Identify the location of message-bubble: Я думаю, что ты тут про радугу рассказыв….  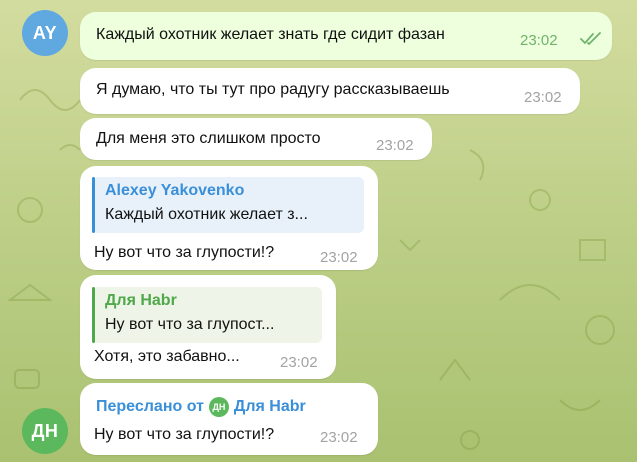
(330, 91).